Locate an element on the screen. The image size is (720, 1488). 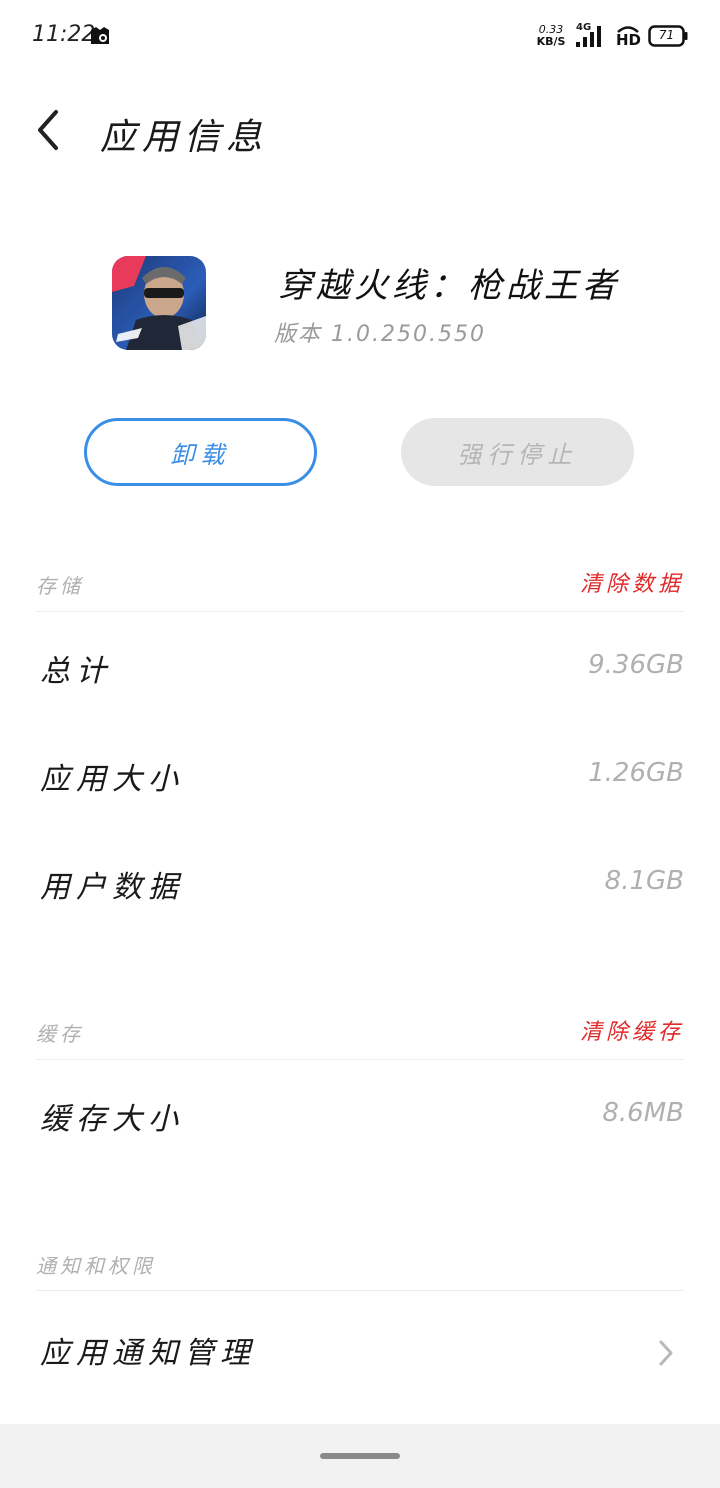
gesture-handle is located at coordinates (360, 1456).